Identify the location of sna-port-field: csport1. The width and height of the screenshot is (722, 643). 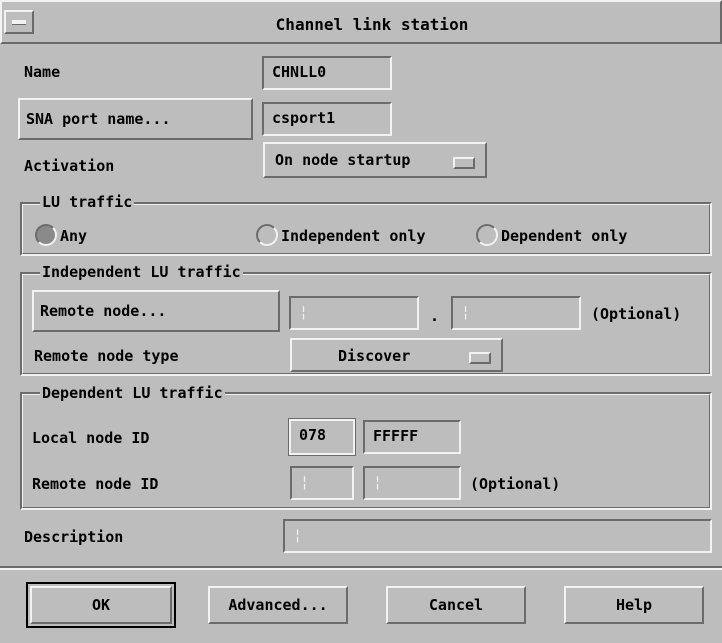
(327, 119).